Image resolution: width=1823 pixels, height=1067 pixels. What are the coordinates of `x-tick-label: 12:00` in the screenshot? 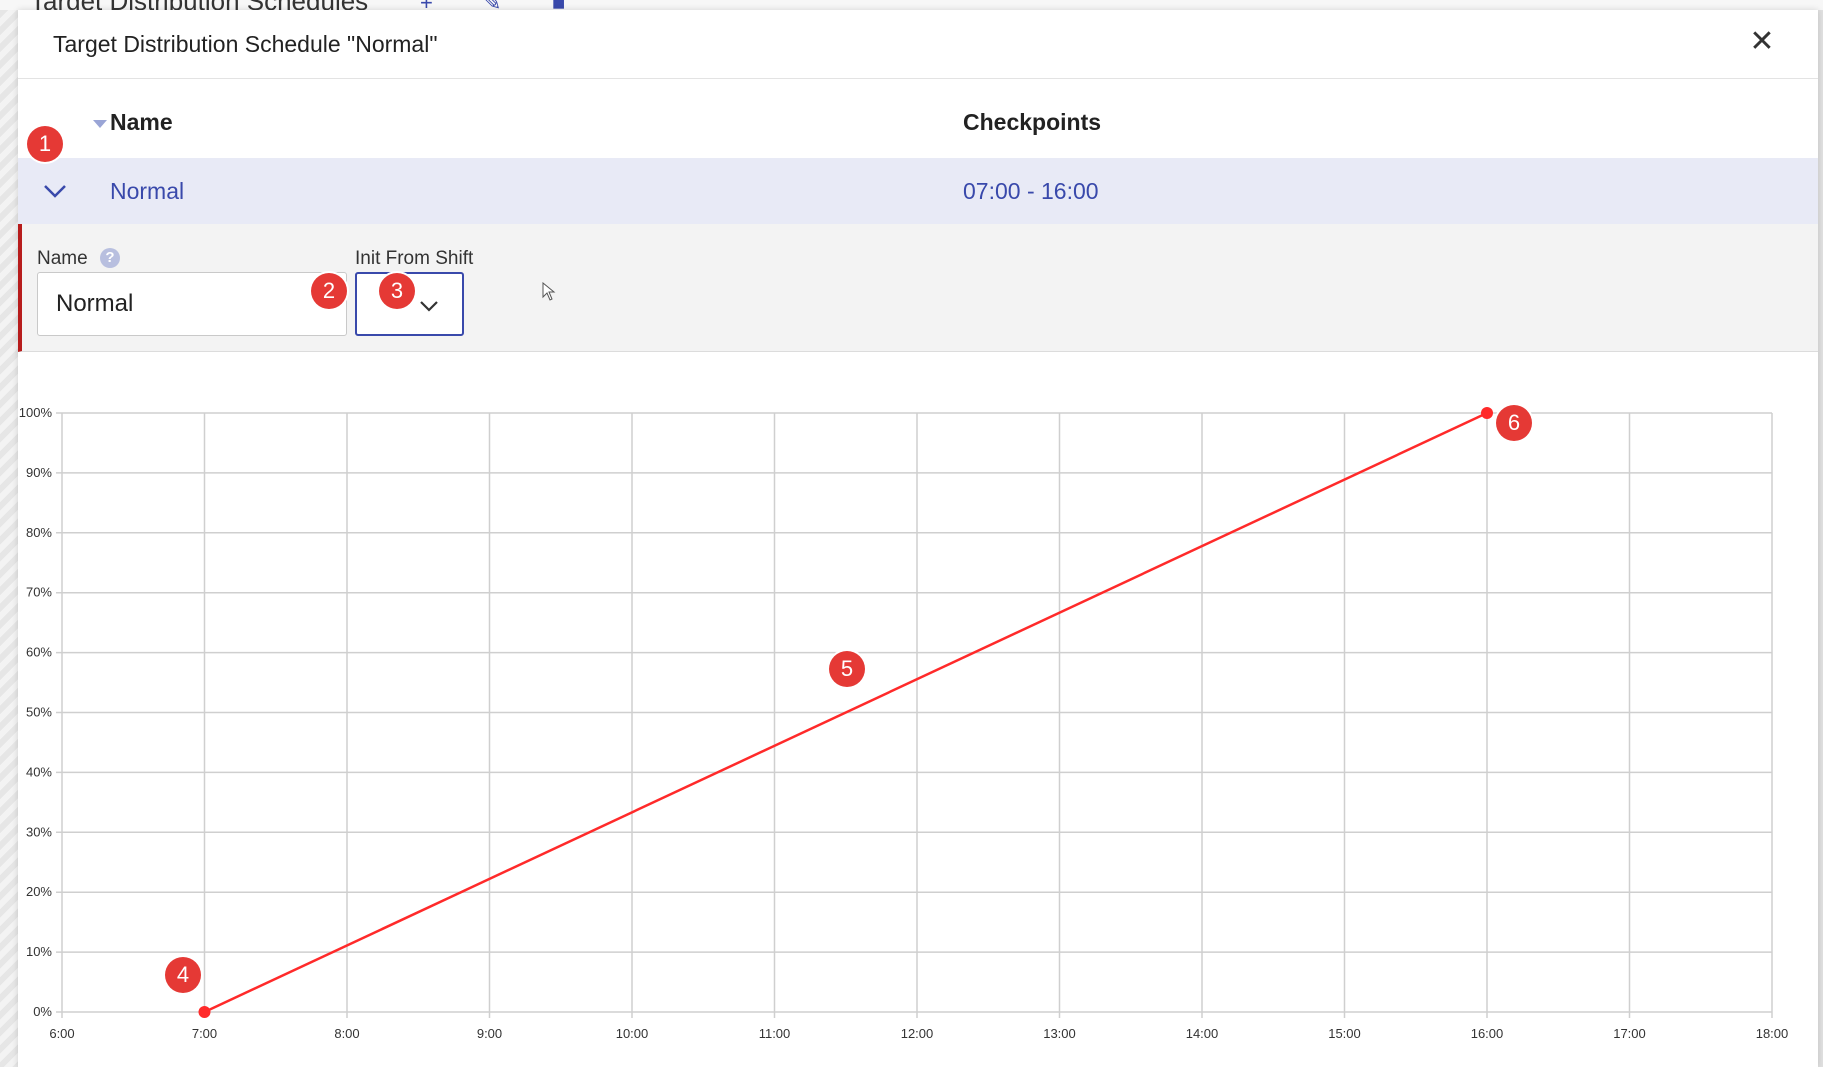 It's located at (917, 1033).